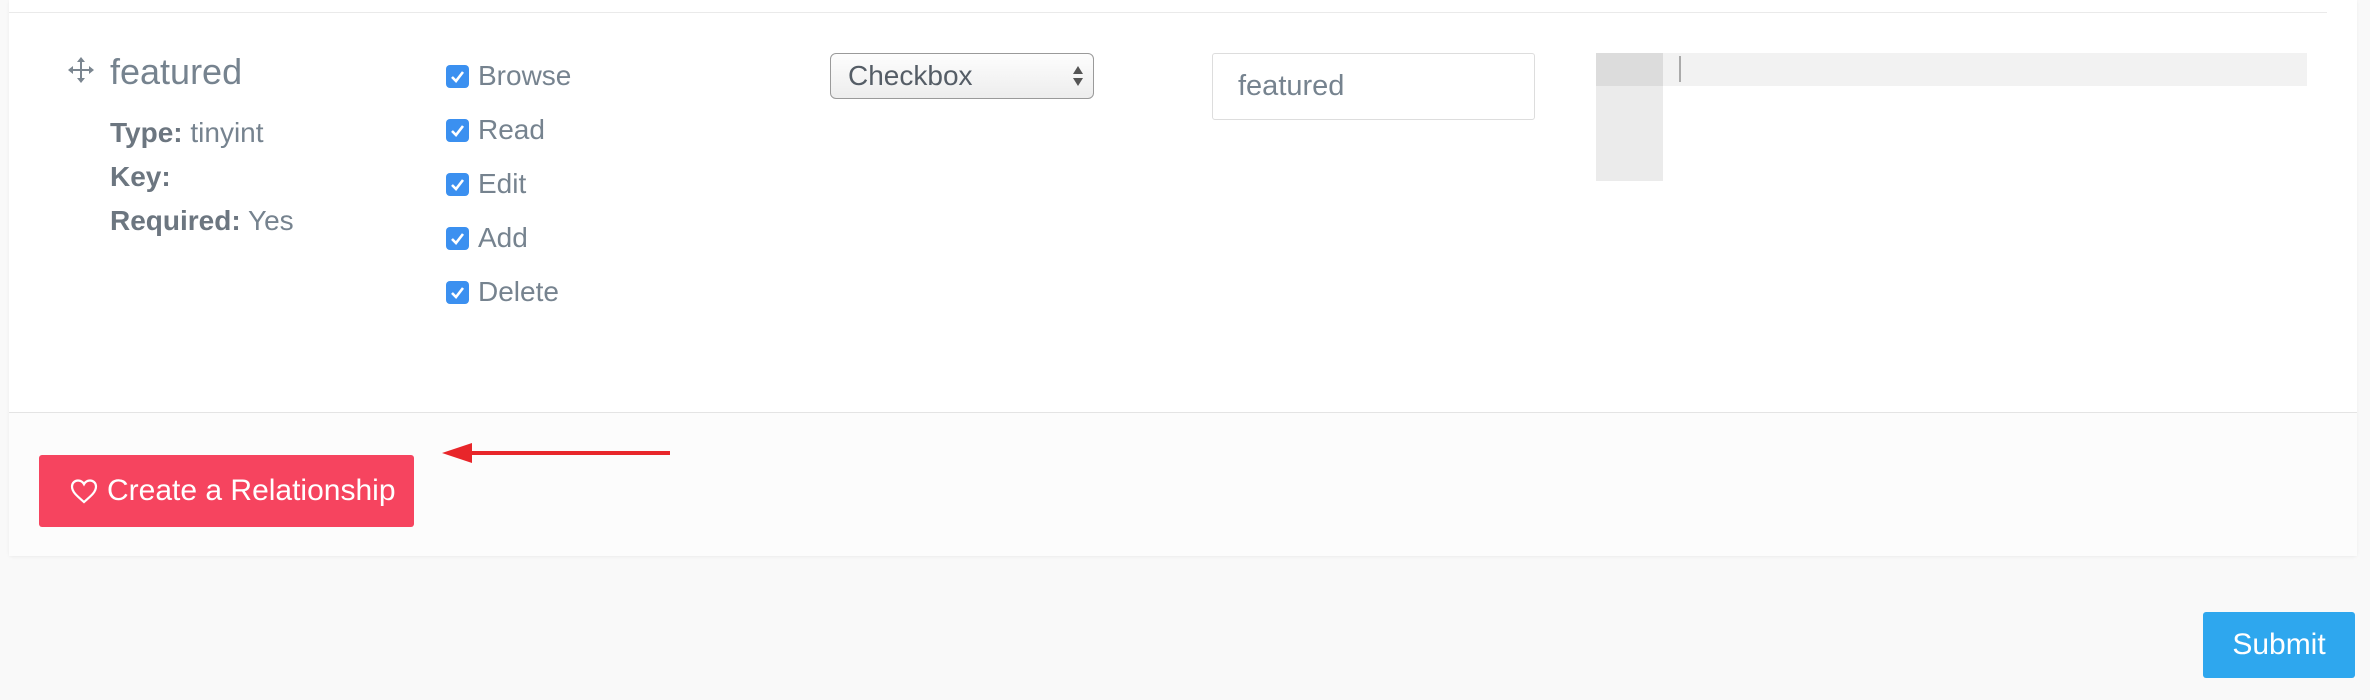  Describe the element at coordinates (81, 70) in the screenshot. I see `move-handle-icon` at that location.